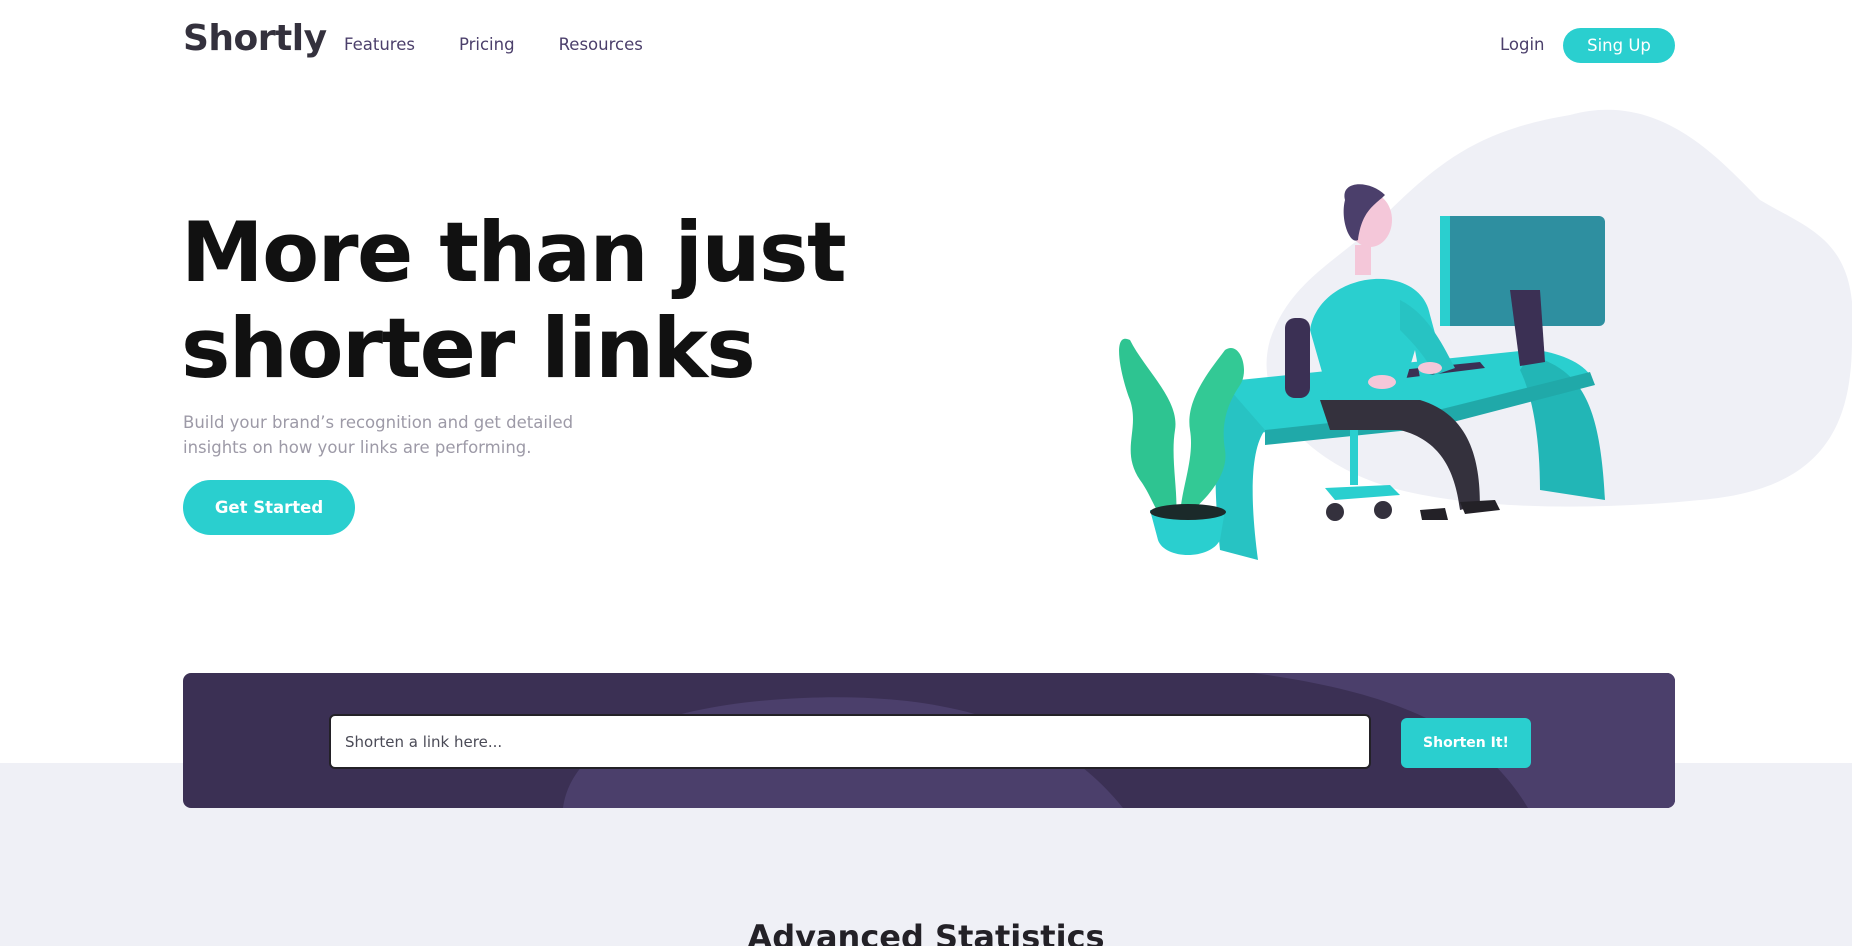 The width and height of the screenshot is (1852, 946). I want to click on chair-post, so click(1354, 457).